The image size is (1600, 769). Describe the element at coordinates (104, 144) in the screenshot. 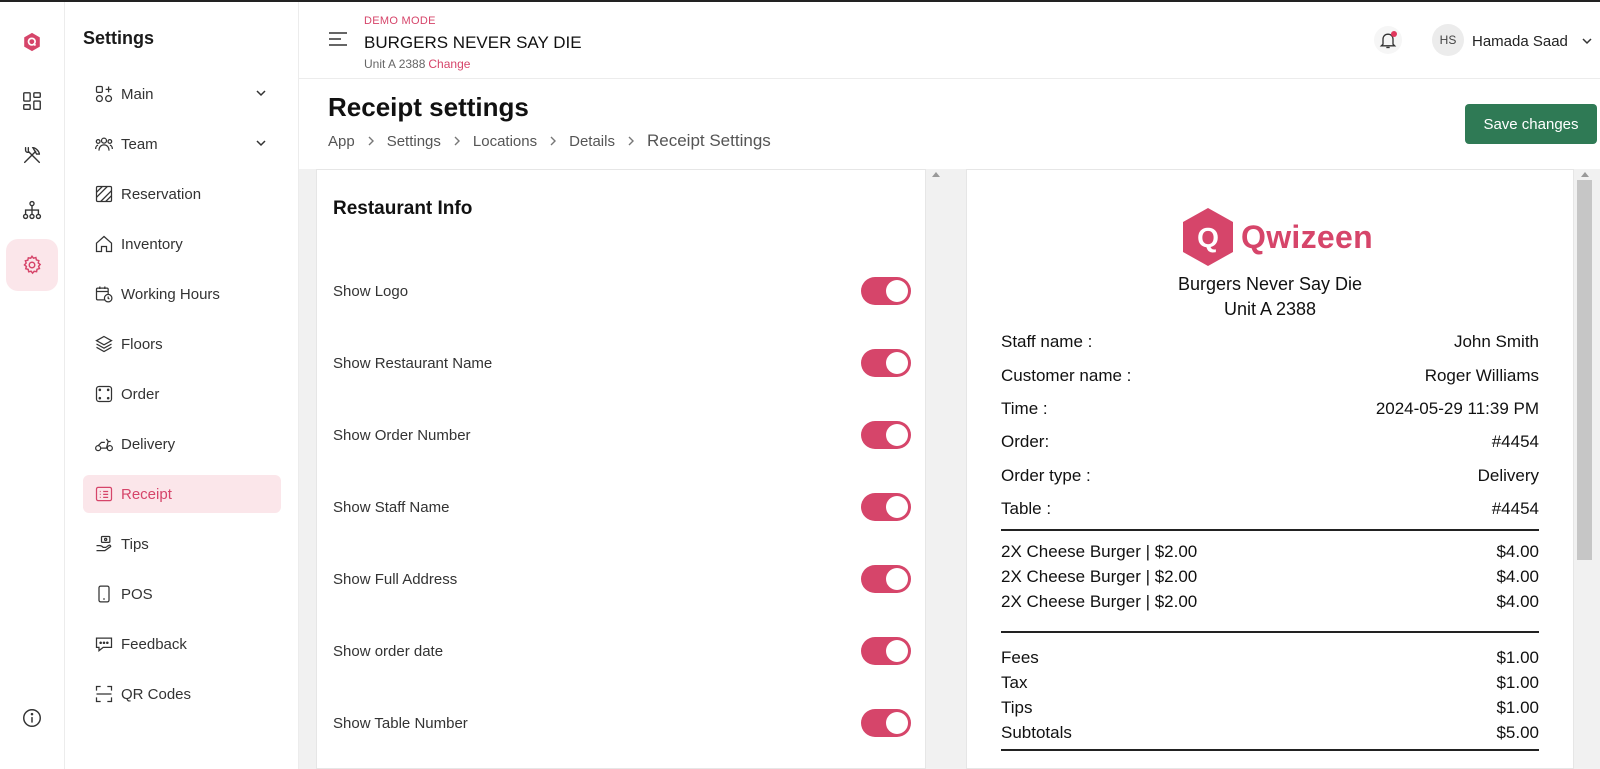

I see `team-icon` at that location.